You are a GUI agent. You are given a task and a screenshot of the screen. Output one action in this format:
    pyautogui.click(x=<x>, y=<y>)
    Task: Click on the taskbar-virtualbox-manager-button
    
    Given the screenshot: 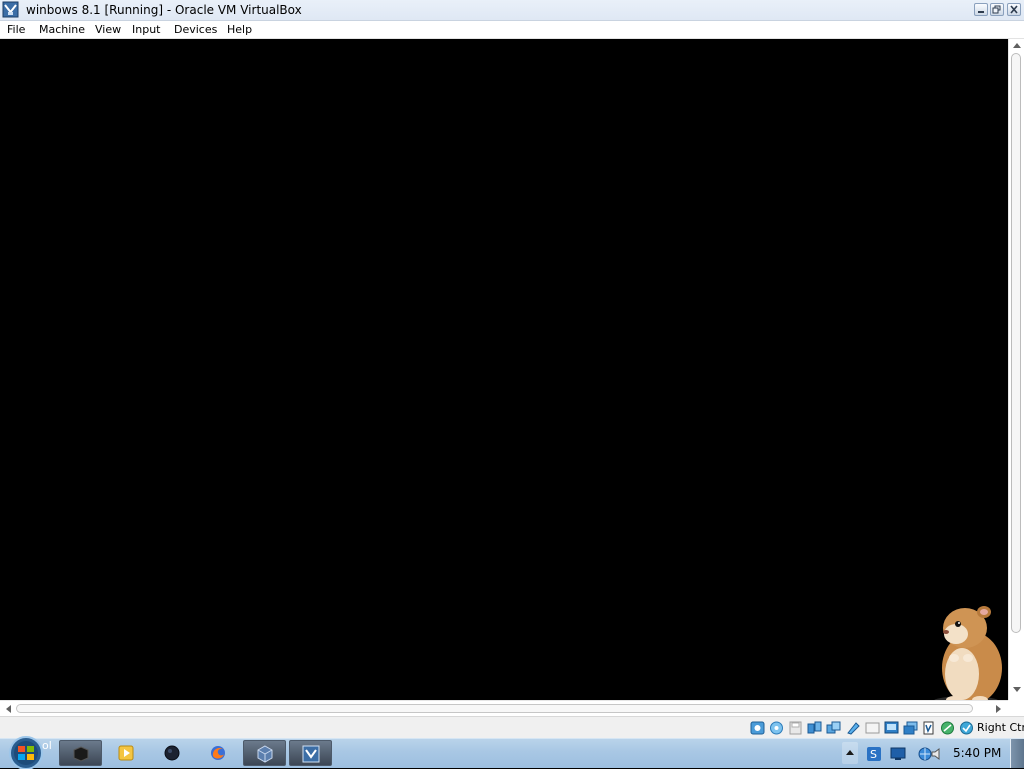 What is the action you would take?
    pyautogui.click(x=264, y=753)
    